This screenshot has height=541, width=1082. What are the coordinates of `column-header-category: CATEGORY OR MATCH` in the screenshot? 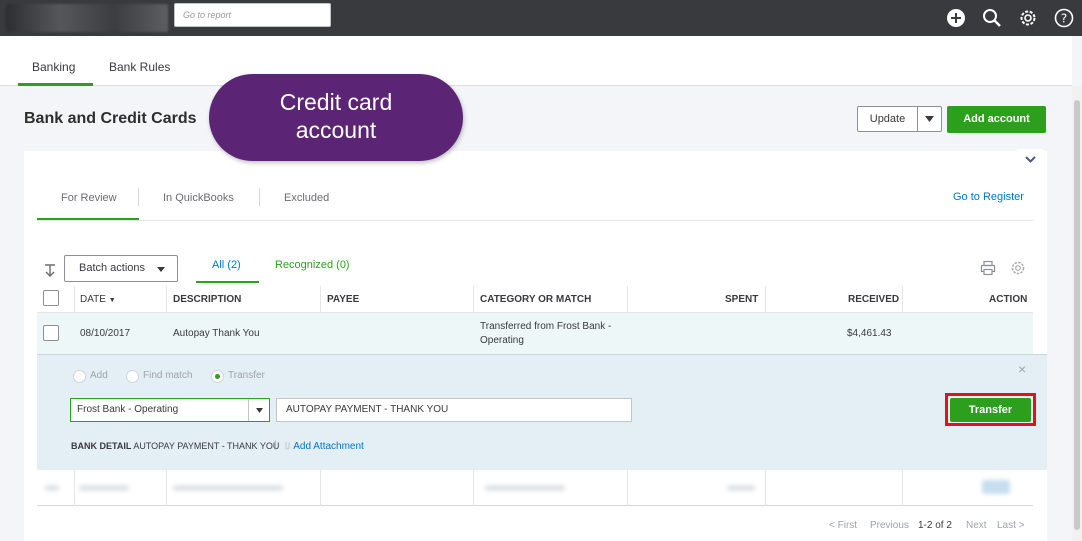 It's located at (535, 299).